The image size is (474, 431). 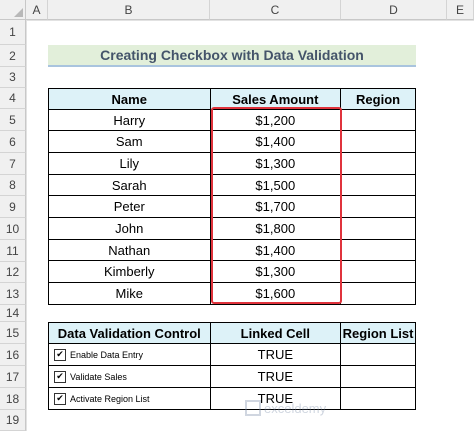 I want to click on cell-control: ✔ Validate Sales, so click(x=129, y=376).